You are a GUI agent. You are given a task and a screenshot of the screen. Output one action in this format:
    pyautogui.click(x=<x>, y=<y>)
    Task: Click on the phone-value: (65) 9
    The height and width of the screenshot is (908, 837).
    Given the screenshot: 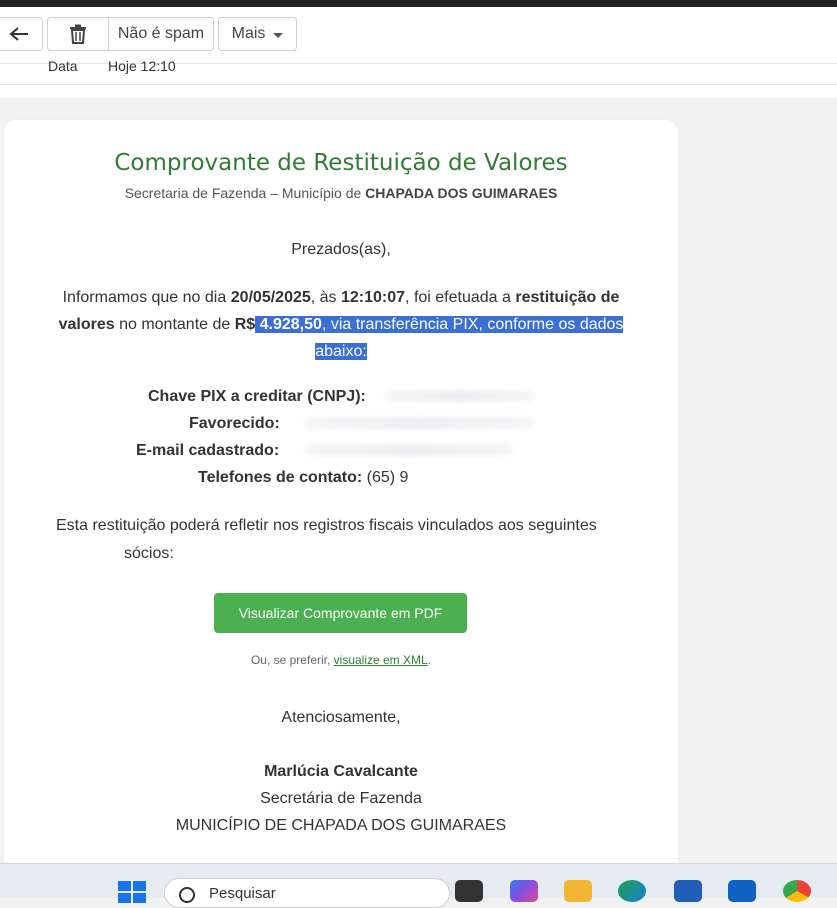 What is the action you would take?
    pyautogui.click(x=385, y=477)
    